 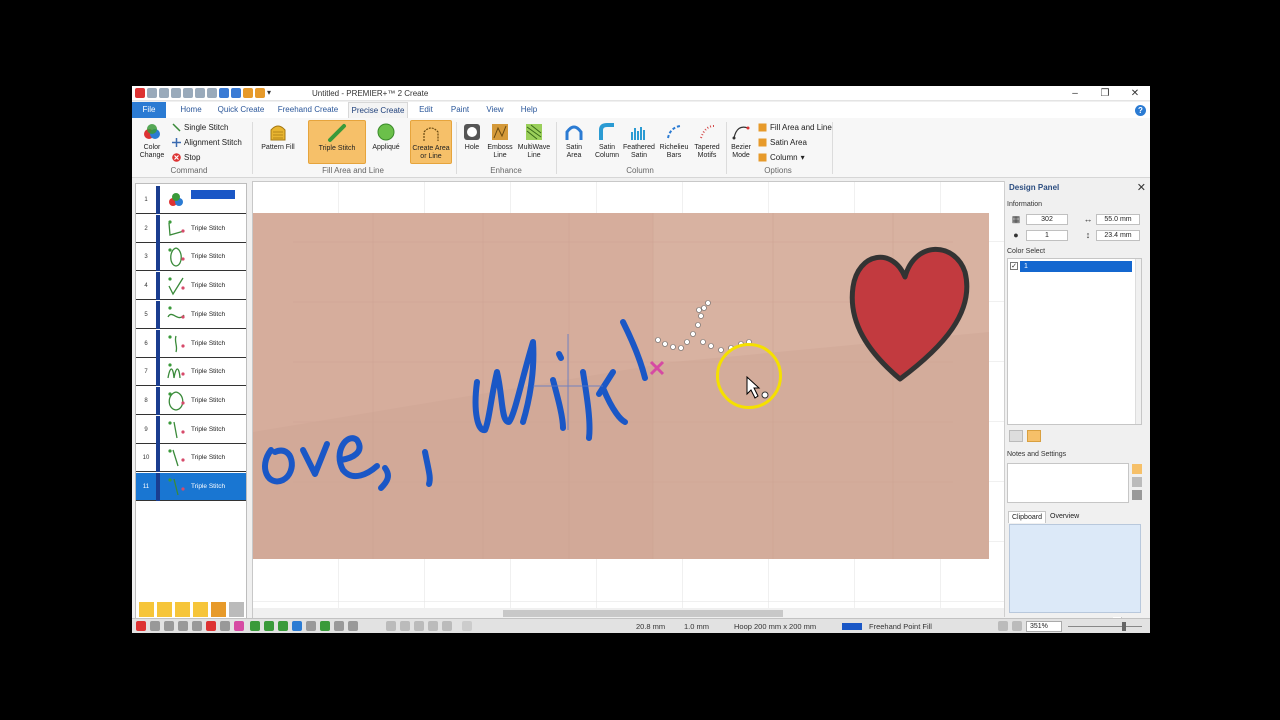 I want to click on sequence-item: 5 Triple Stitch, so click(x=191, y=314).